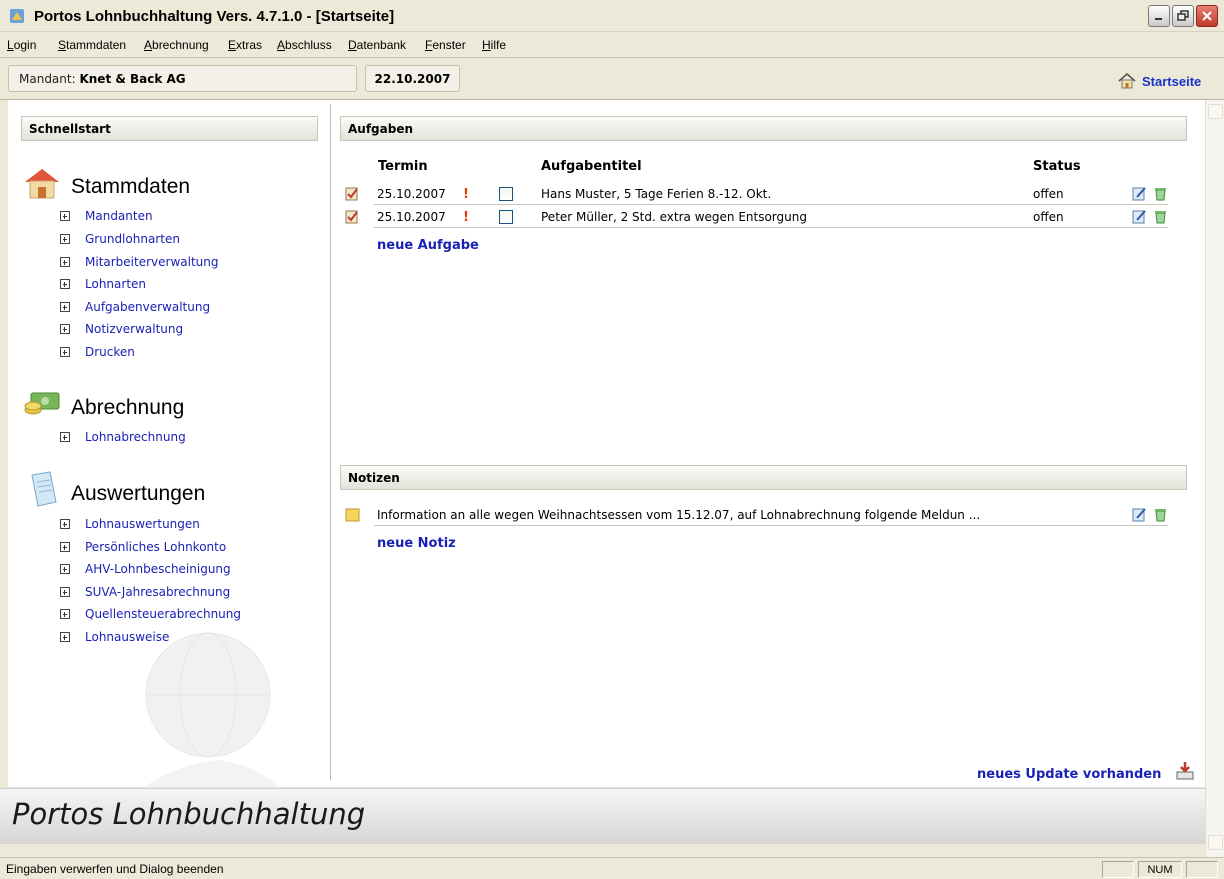 The width and height of the screenshot is (1224, 879). Describe the element at coordinates (428, 245) in the screenshot. I see `new-task-link: neue Aufgabe` at that location.